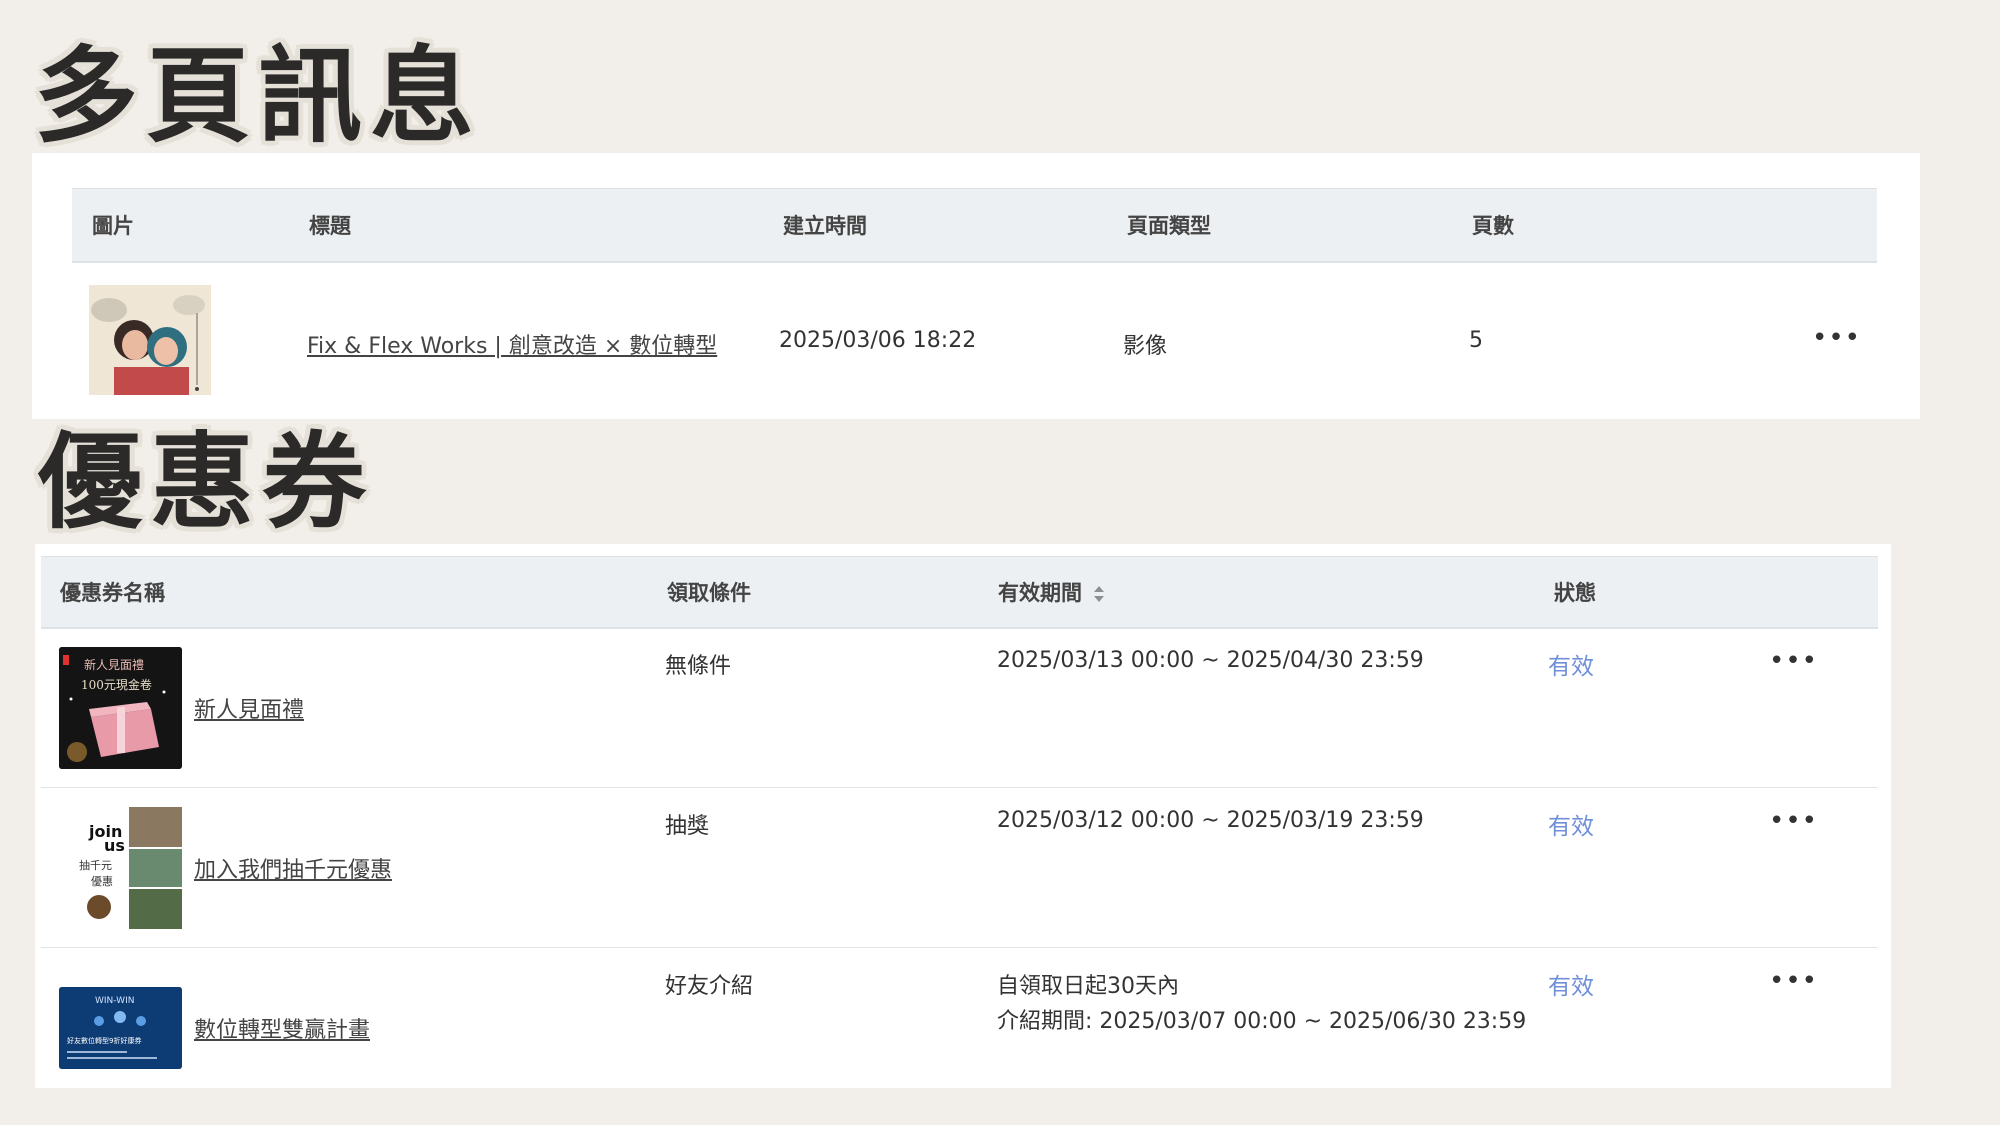  Describe the element at coordinates (878, 340) in the screenshot. I see `created-time: 2025/03/06 18:22` at that location.